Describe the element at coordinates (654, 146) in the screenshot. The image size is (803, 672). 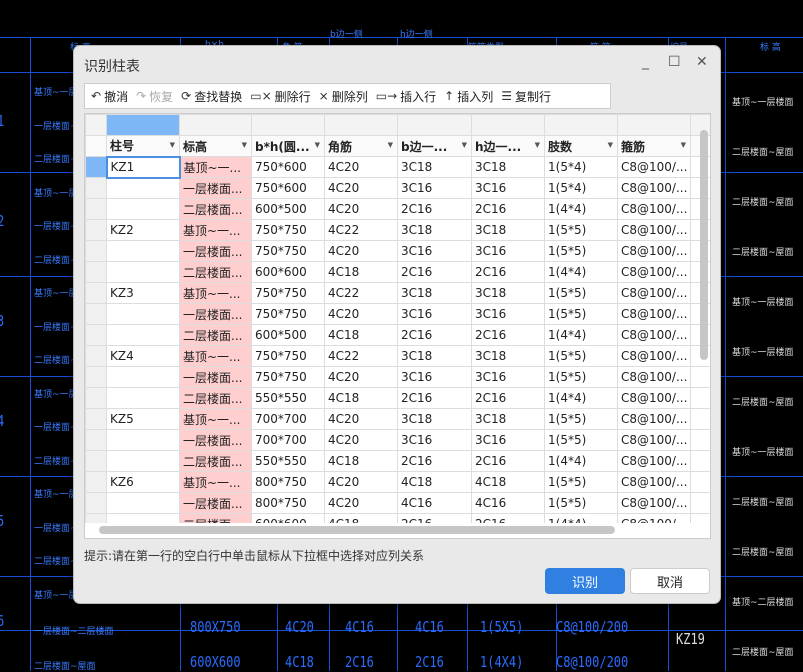
I see `column-header: 箍筋 ▼` at that location.